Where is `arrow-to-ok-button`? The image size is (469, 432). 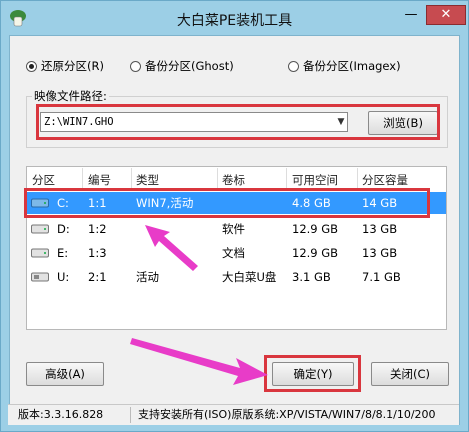
arrow-to-ok-button is located at coordinates (199, 361).